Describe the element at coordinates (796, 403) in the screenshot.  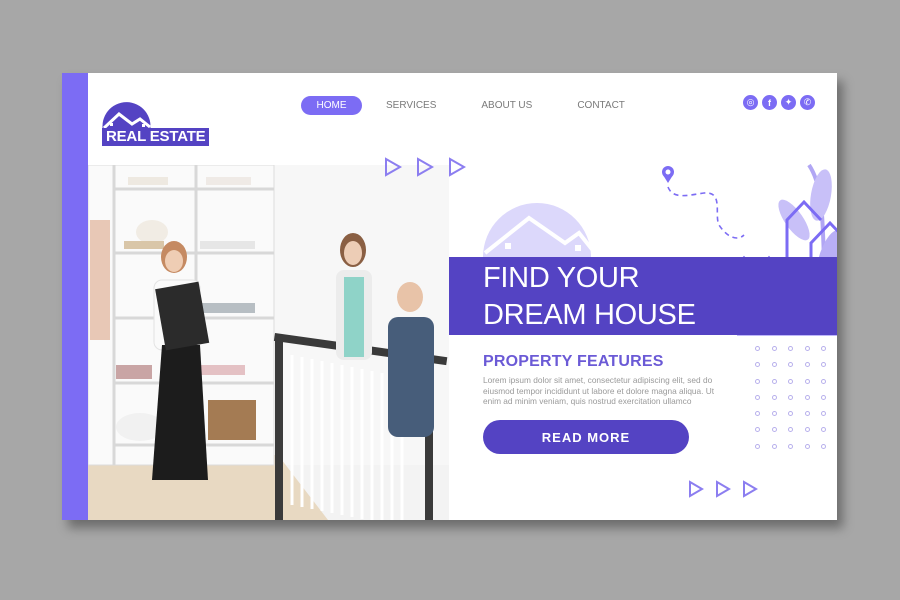
I see `decor-dot-grid` at that location.